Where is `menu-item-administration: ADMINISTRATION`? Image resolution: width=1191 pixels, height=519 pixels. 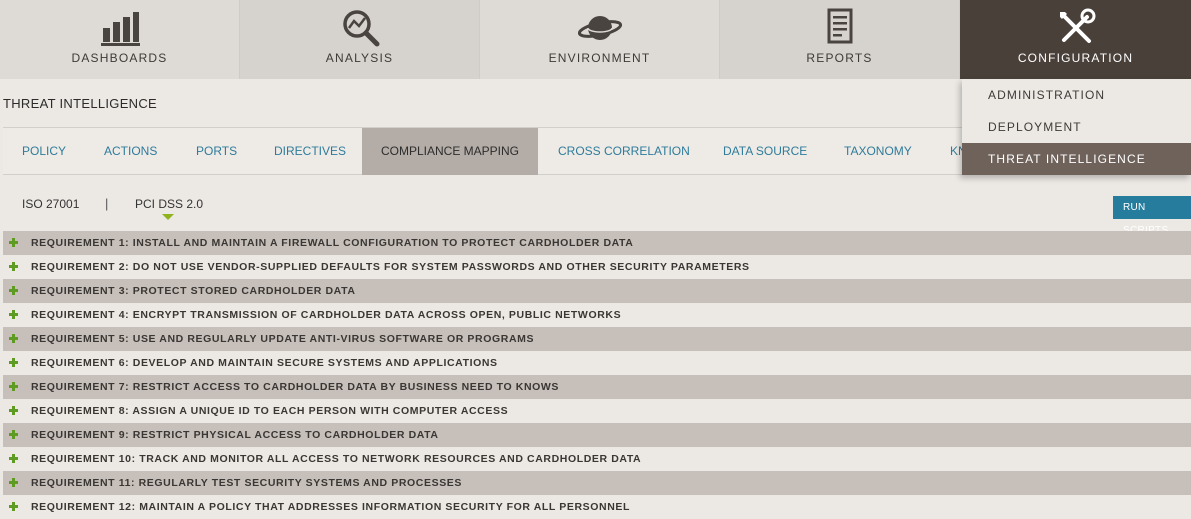
menu-item-administration: ADMINISTRATION is located at coordinates (1076, 95).